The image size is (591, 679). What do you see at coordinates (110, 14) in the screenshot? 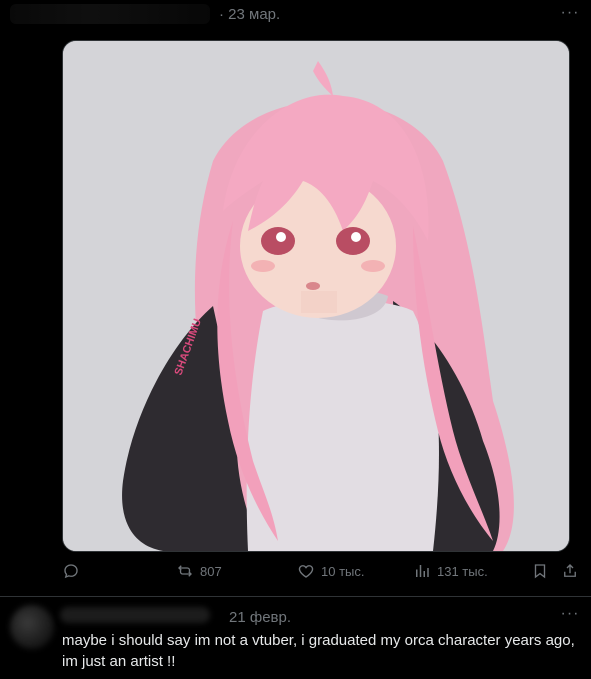
I see `author-name-redacted` at bounding box center [110, 14].